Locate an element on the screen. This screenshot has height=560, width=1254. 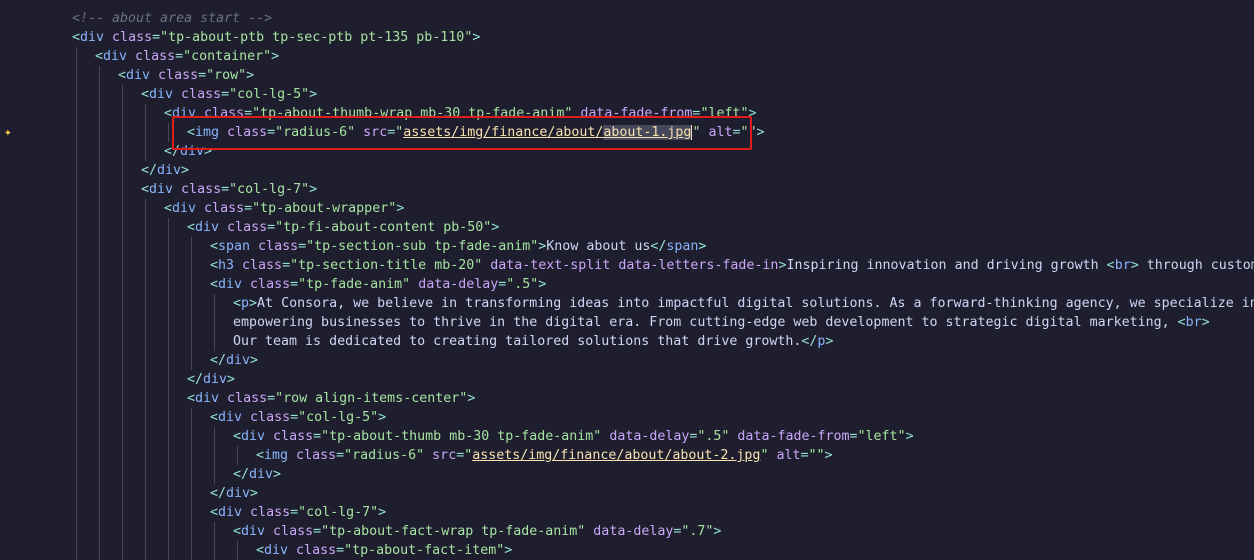
code-token: "tp-about-fact-wrap tp-fade-anim" is located at coordinates (453, 531).